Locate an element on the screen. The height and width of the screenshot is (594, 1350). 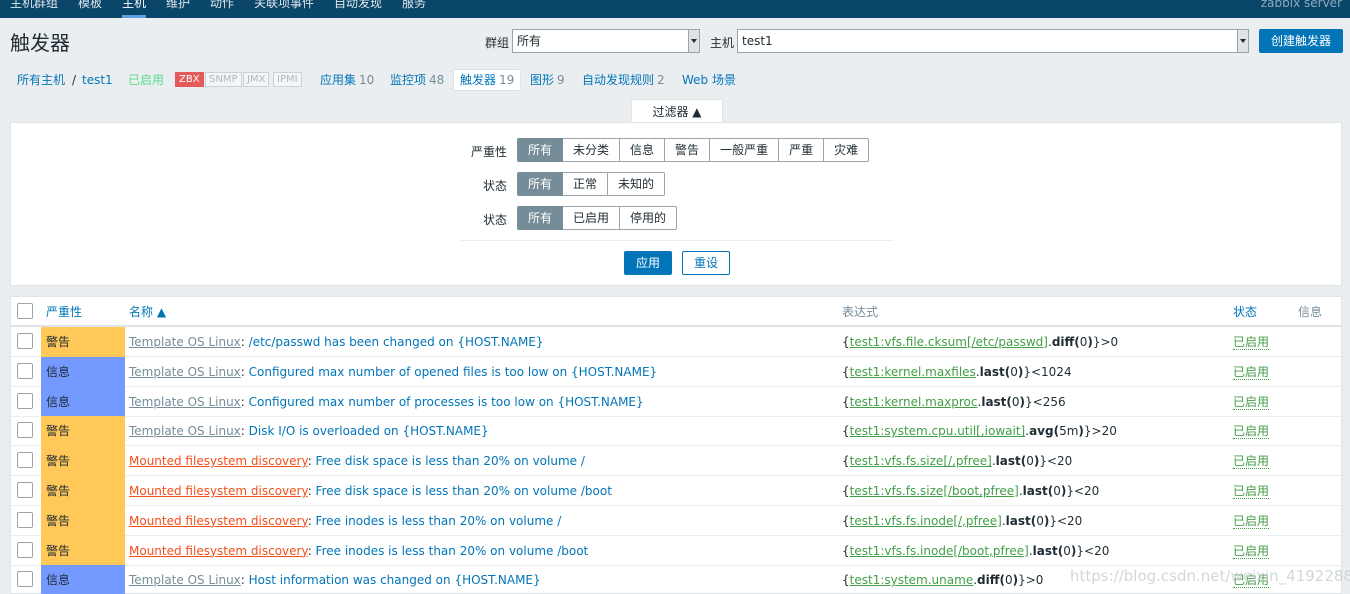
host-status: 已启用 is located at coordinates (146, 80).